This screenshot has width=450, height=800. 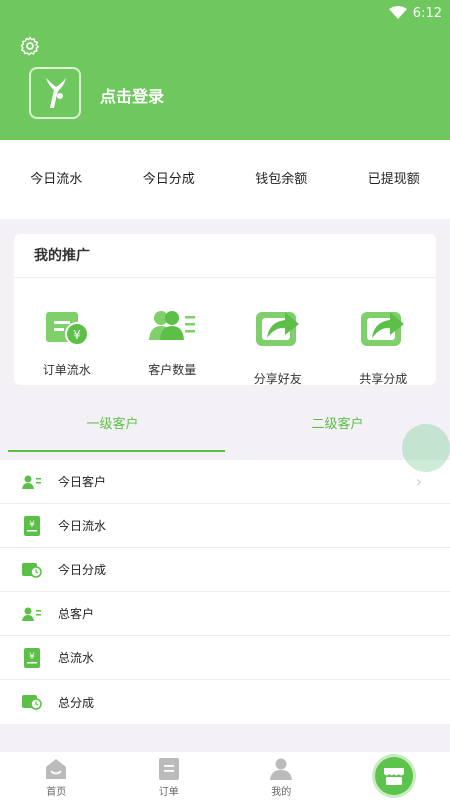 I want to click on list-item: ¥ 总流水, so click(x=225, y=658).